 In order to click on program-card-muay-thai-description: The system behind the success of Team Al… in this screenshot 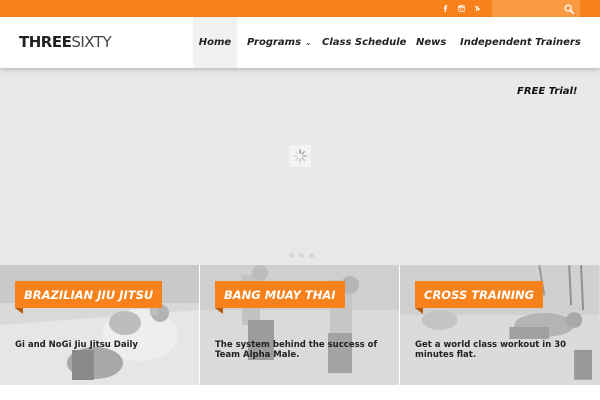, I will do `click(296, 350)`.